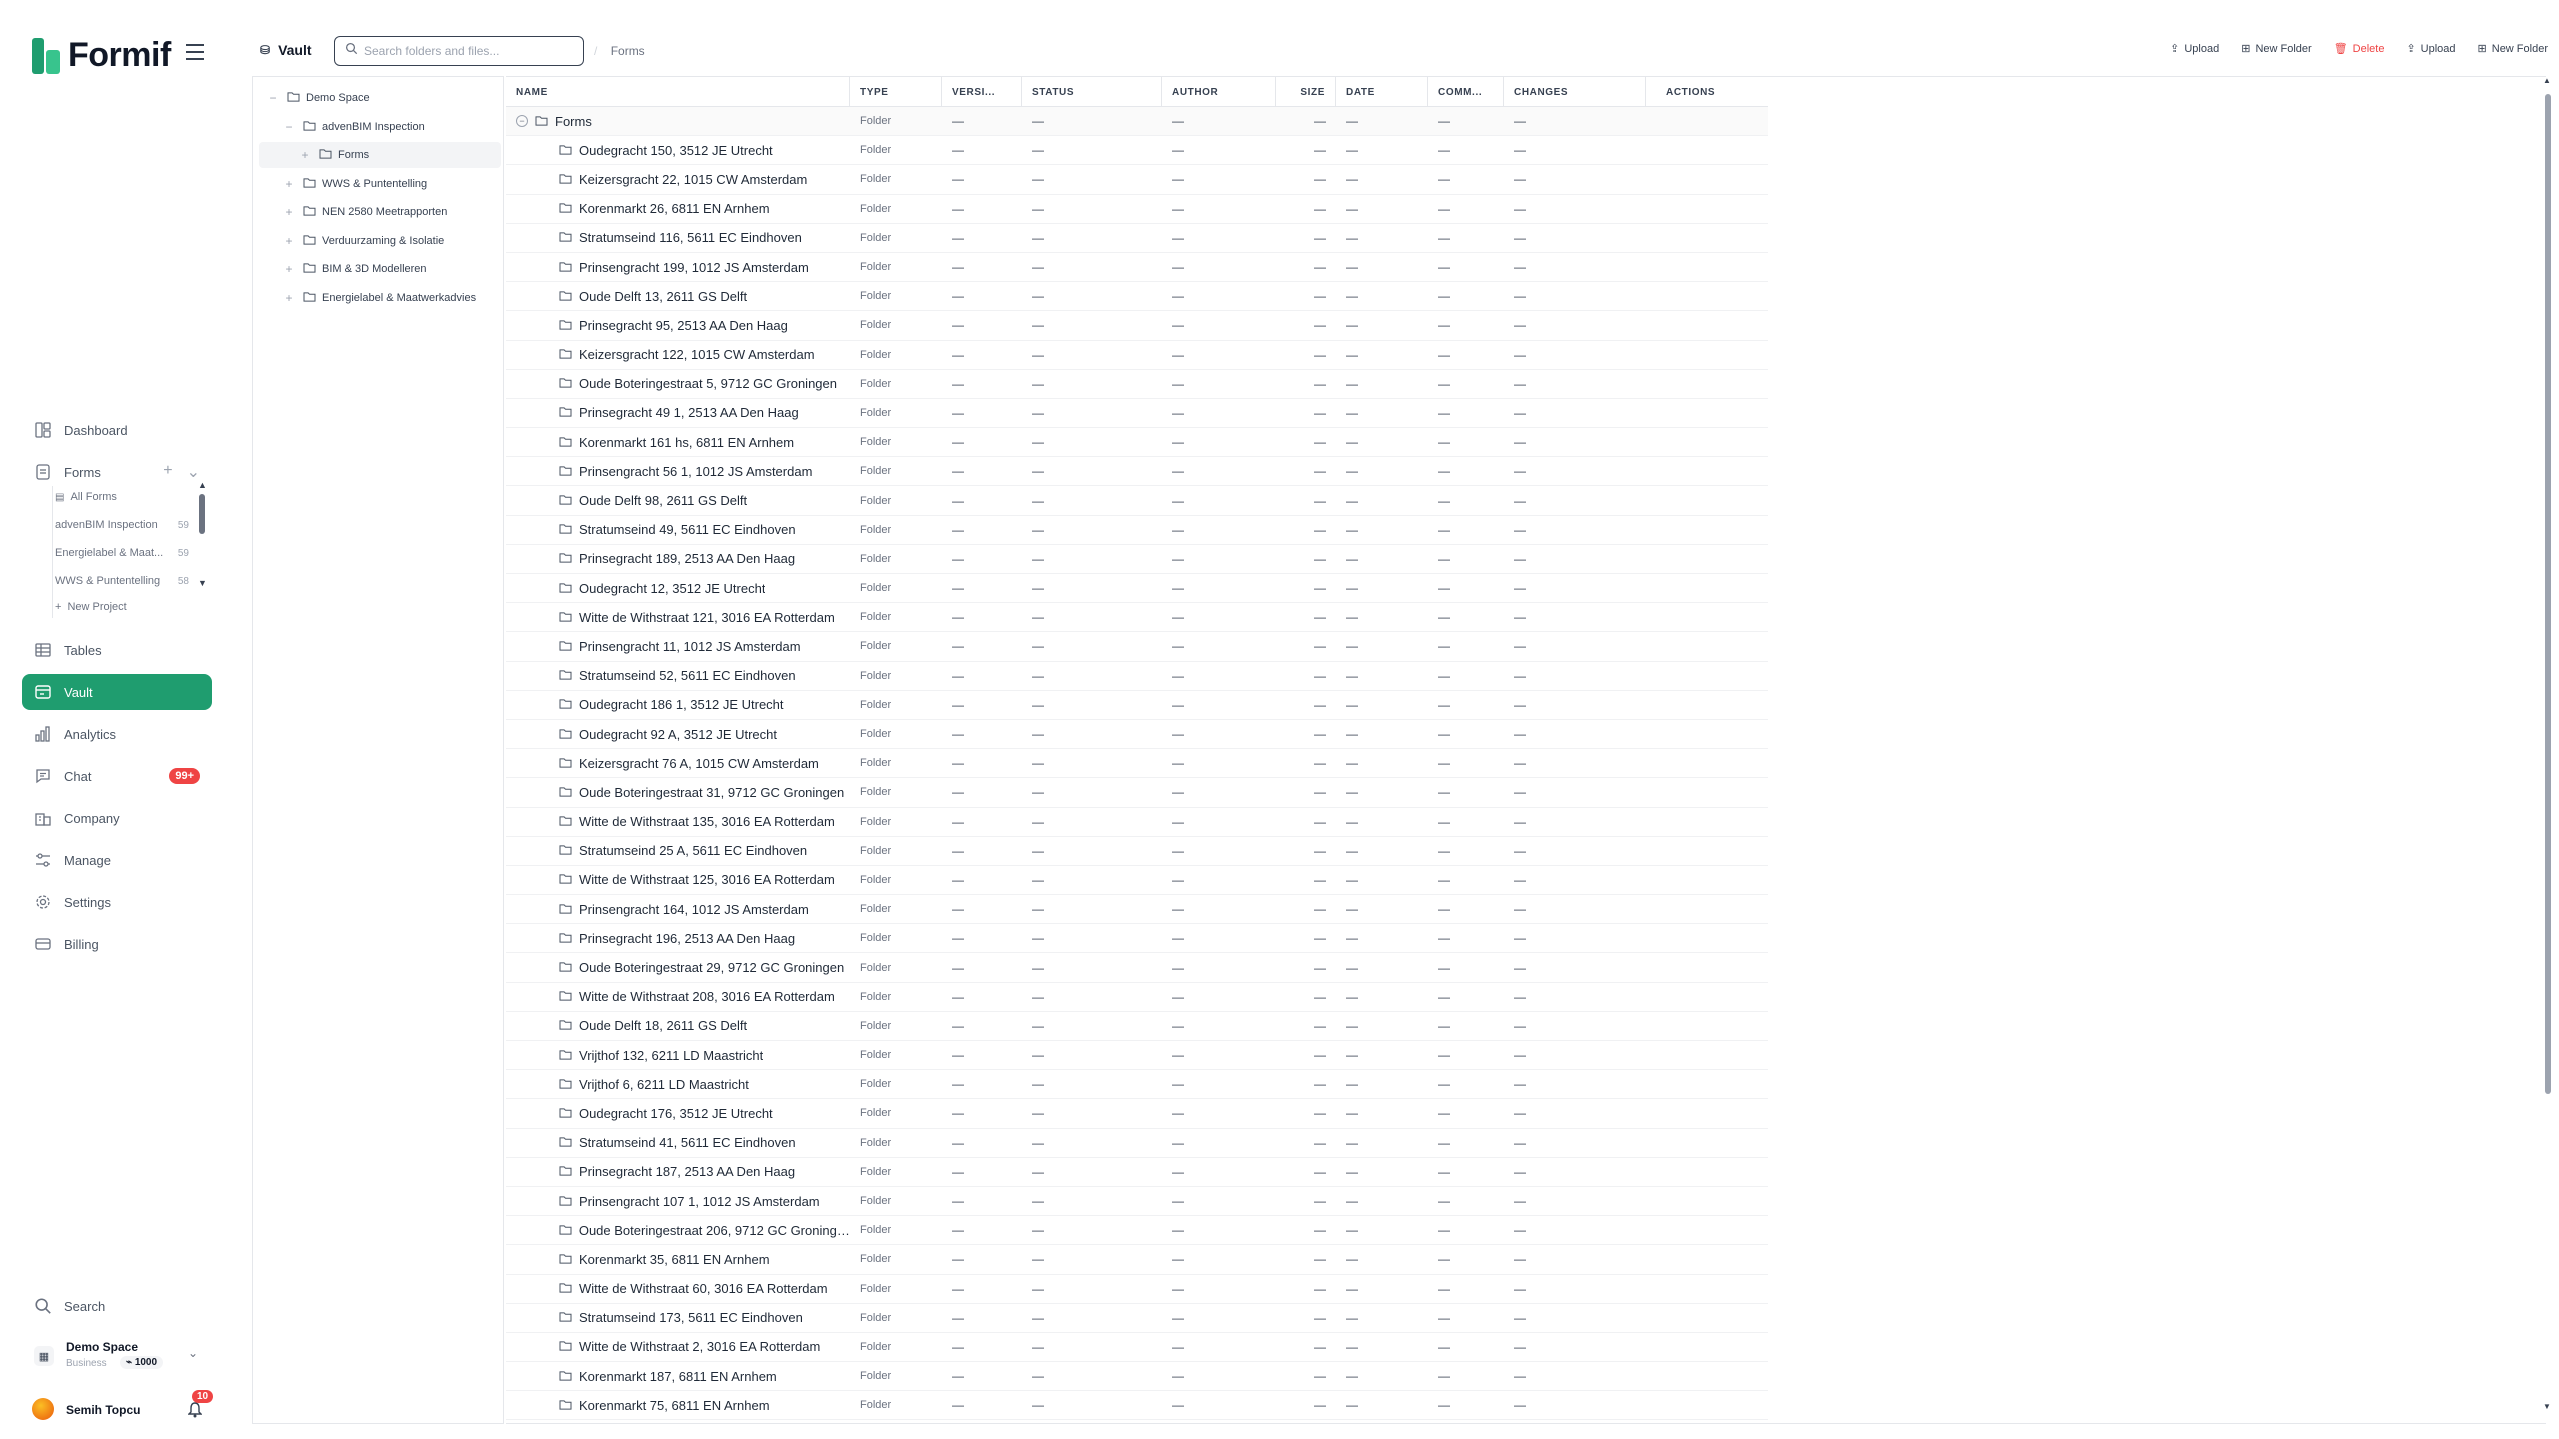 The width and height of the screenshot is (2559, 1439). I want to click on hamburger-menu-icon, so click(195, 52).